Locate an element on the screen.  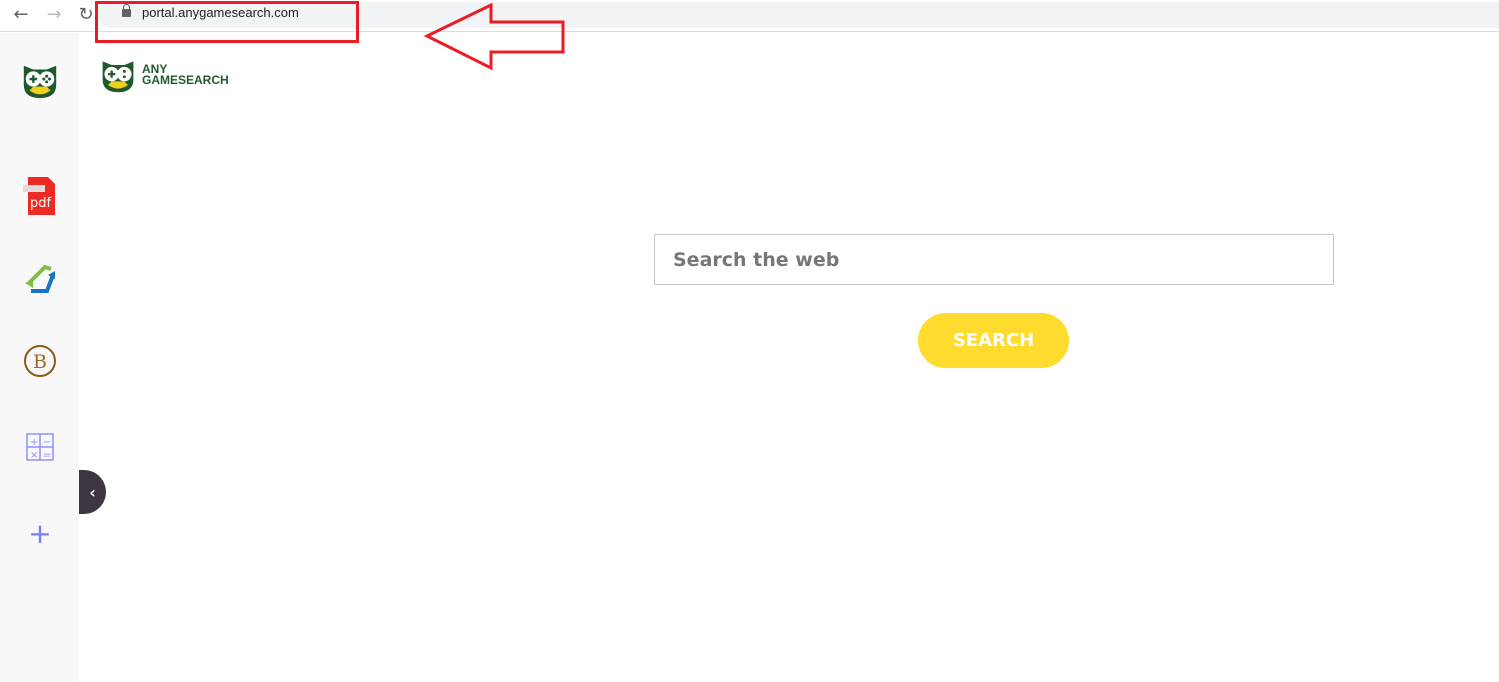
svg-text: pdf is located at coordinates (41, 203).